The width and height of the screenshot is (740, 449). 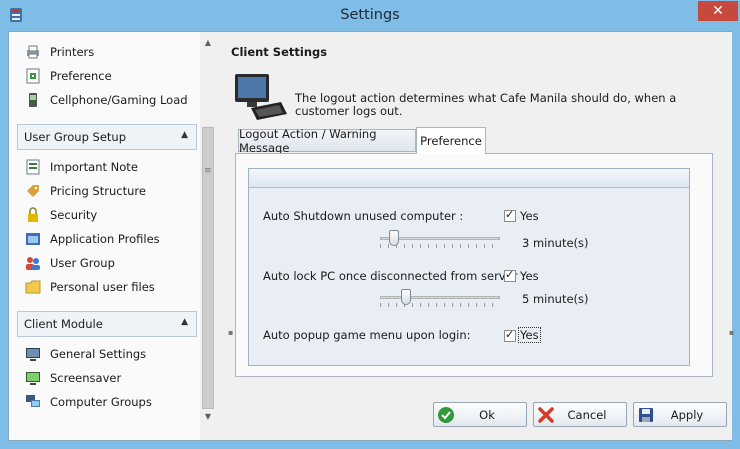 What do you see at coordinates (261, 97) in the screenshot?
I see `computer-icon` at bounding box center [261, 97].